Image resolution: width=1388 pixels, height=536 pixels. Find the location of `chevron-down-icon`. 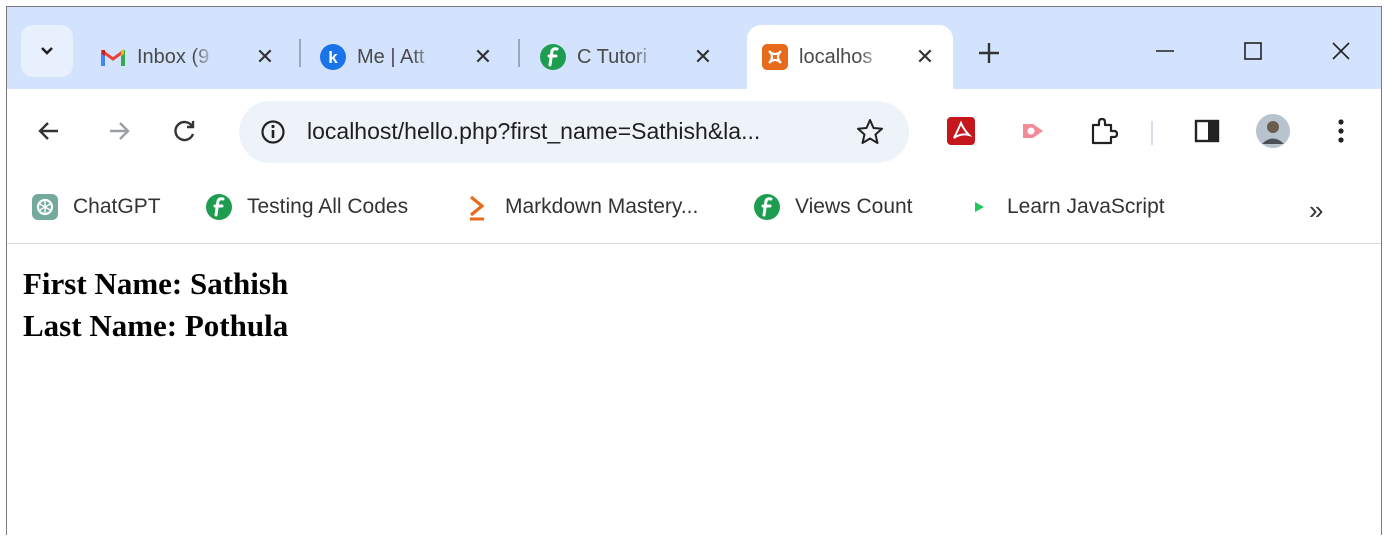

chevron-down-icon is located at coordinates (47, 51).